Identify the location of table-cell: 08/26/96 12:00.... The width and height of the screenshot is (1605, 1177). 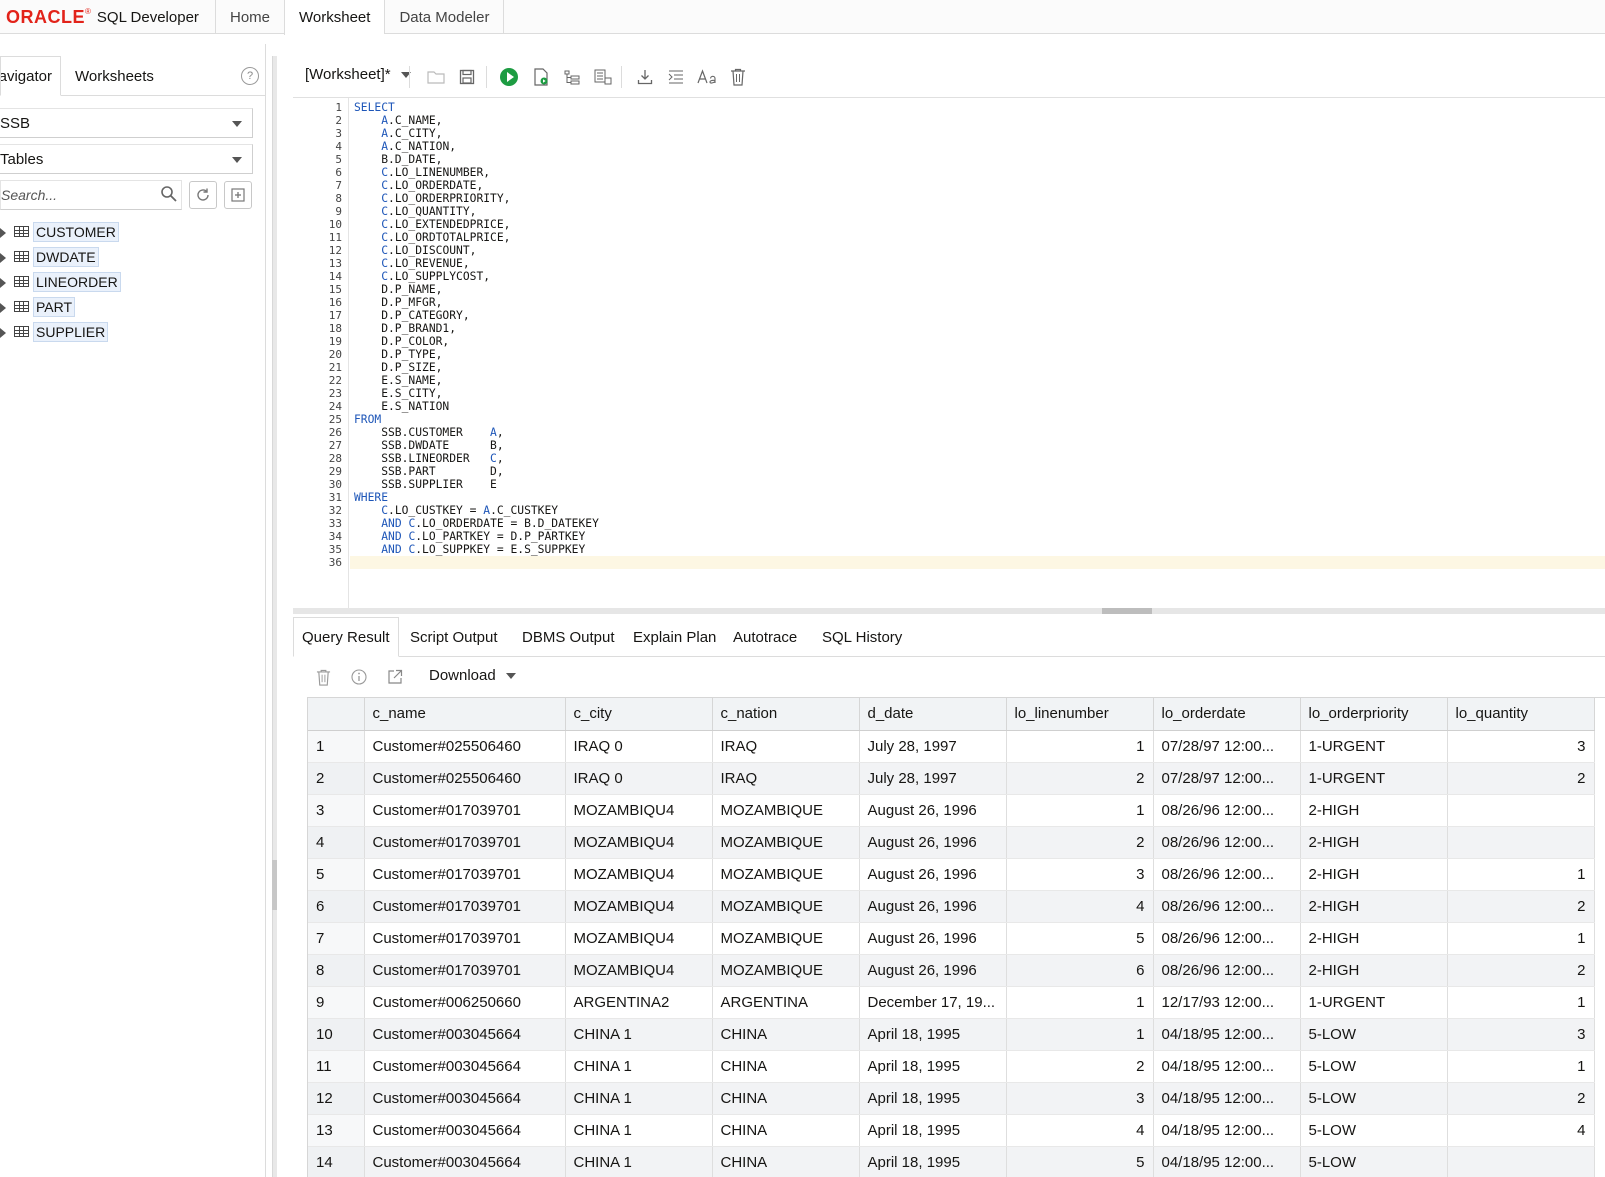
(1227, 906).